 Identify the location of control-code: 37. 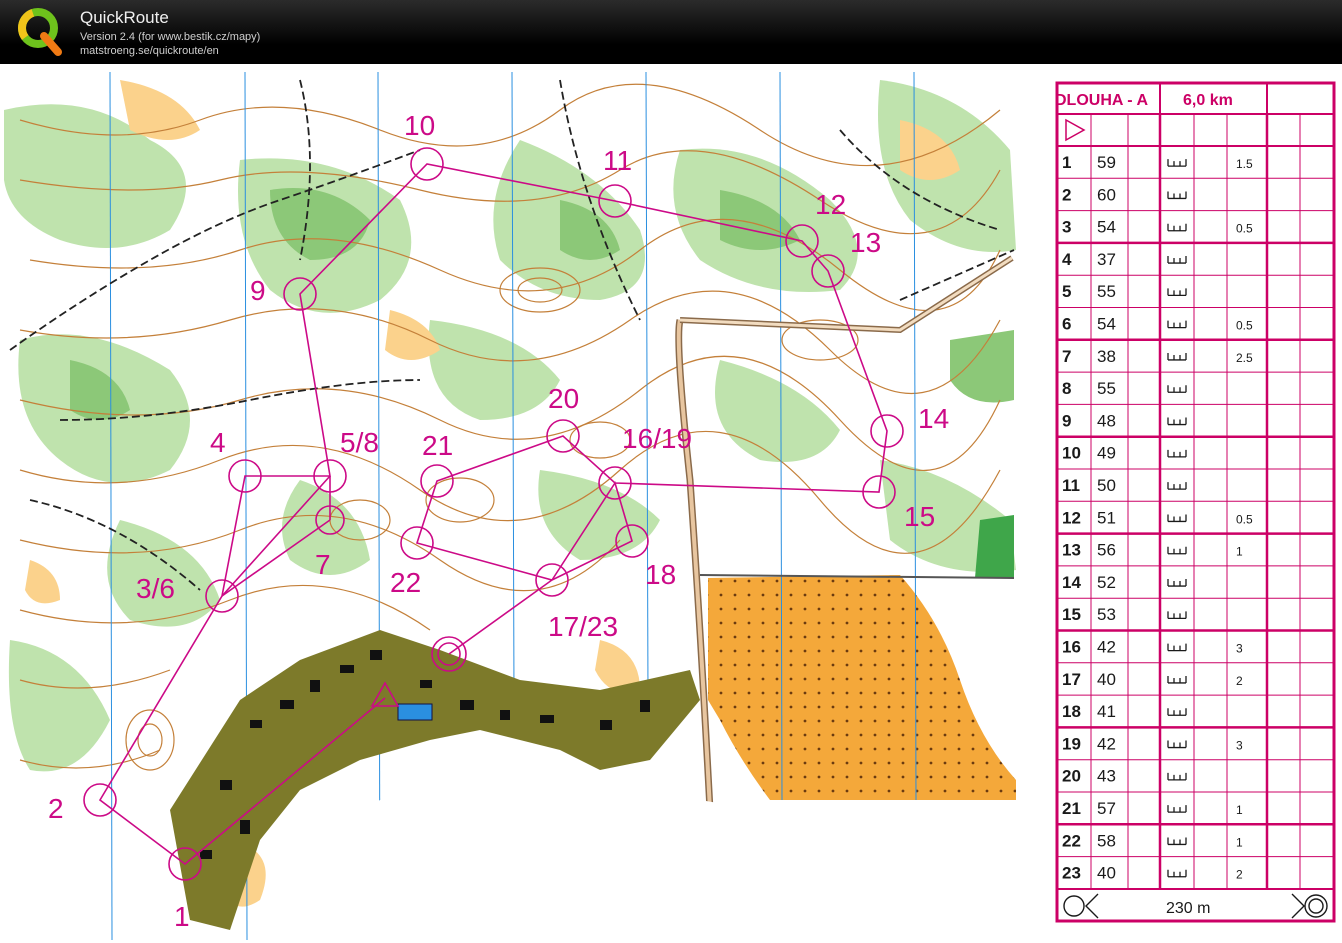
(1106, 259).